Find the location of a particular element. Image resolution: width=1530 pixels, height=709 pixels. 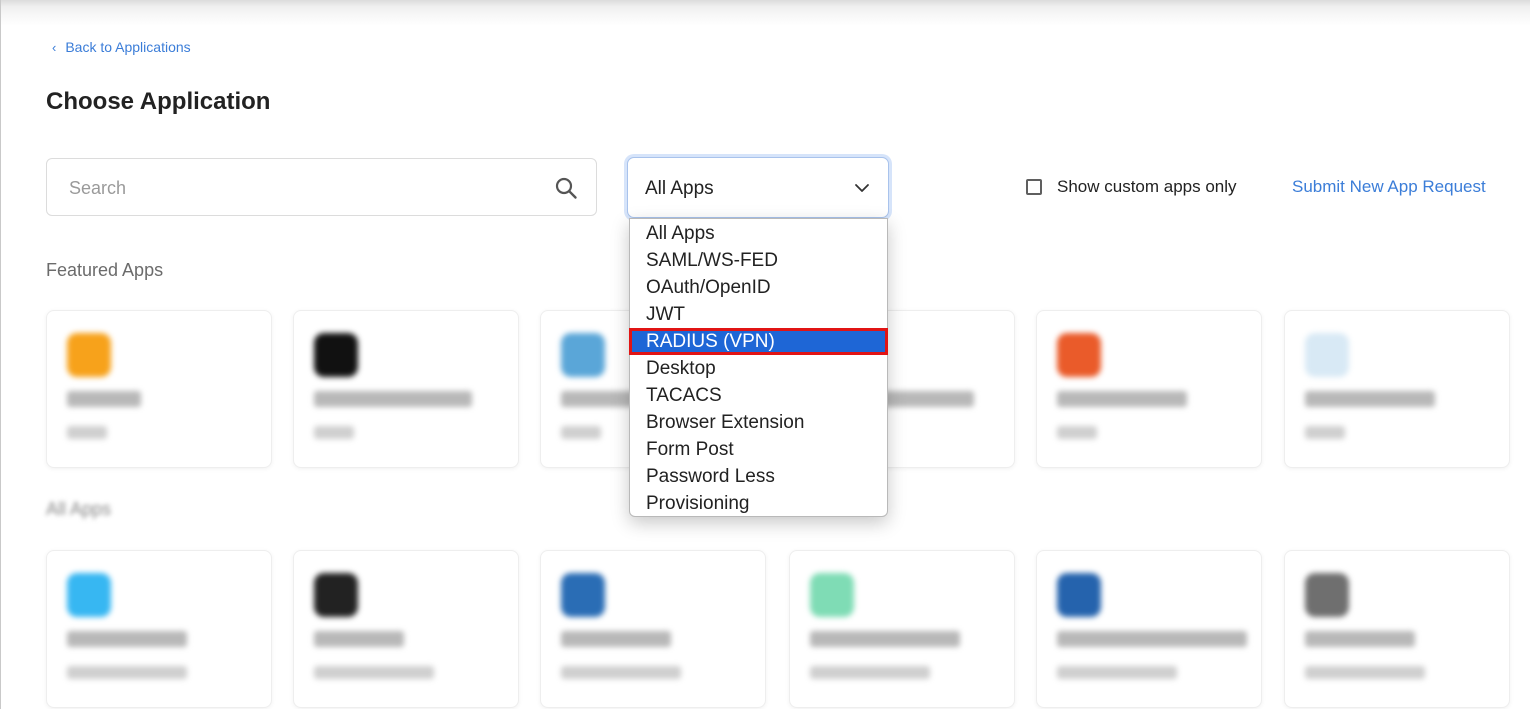

dropdown-option: Desktop is located at coordinates (758, 368).